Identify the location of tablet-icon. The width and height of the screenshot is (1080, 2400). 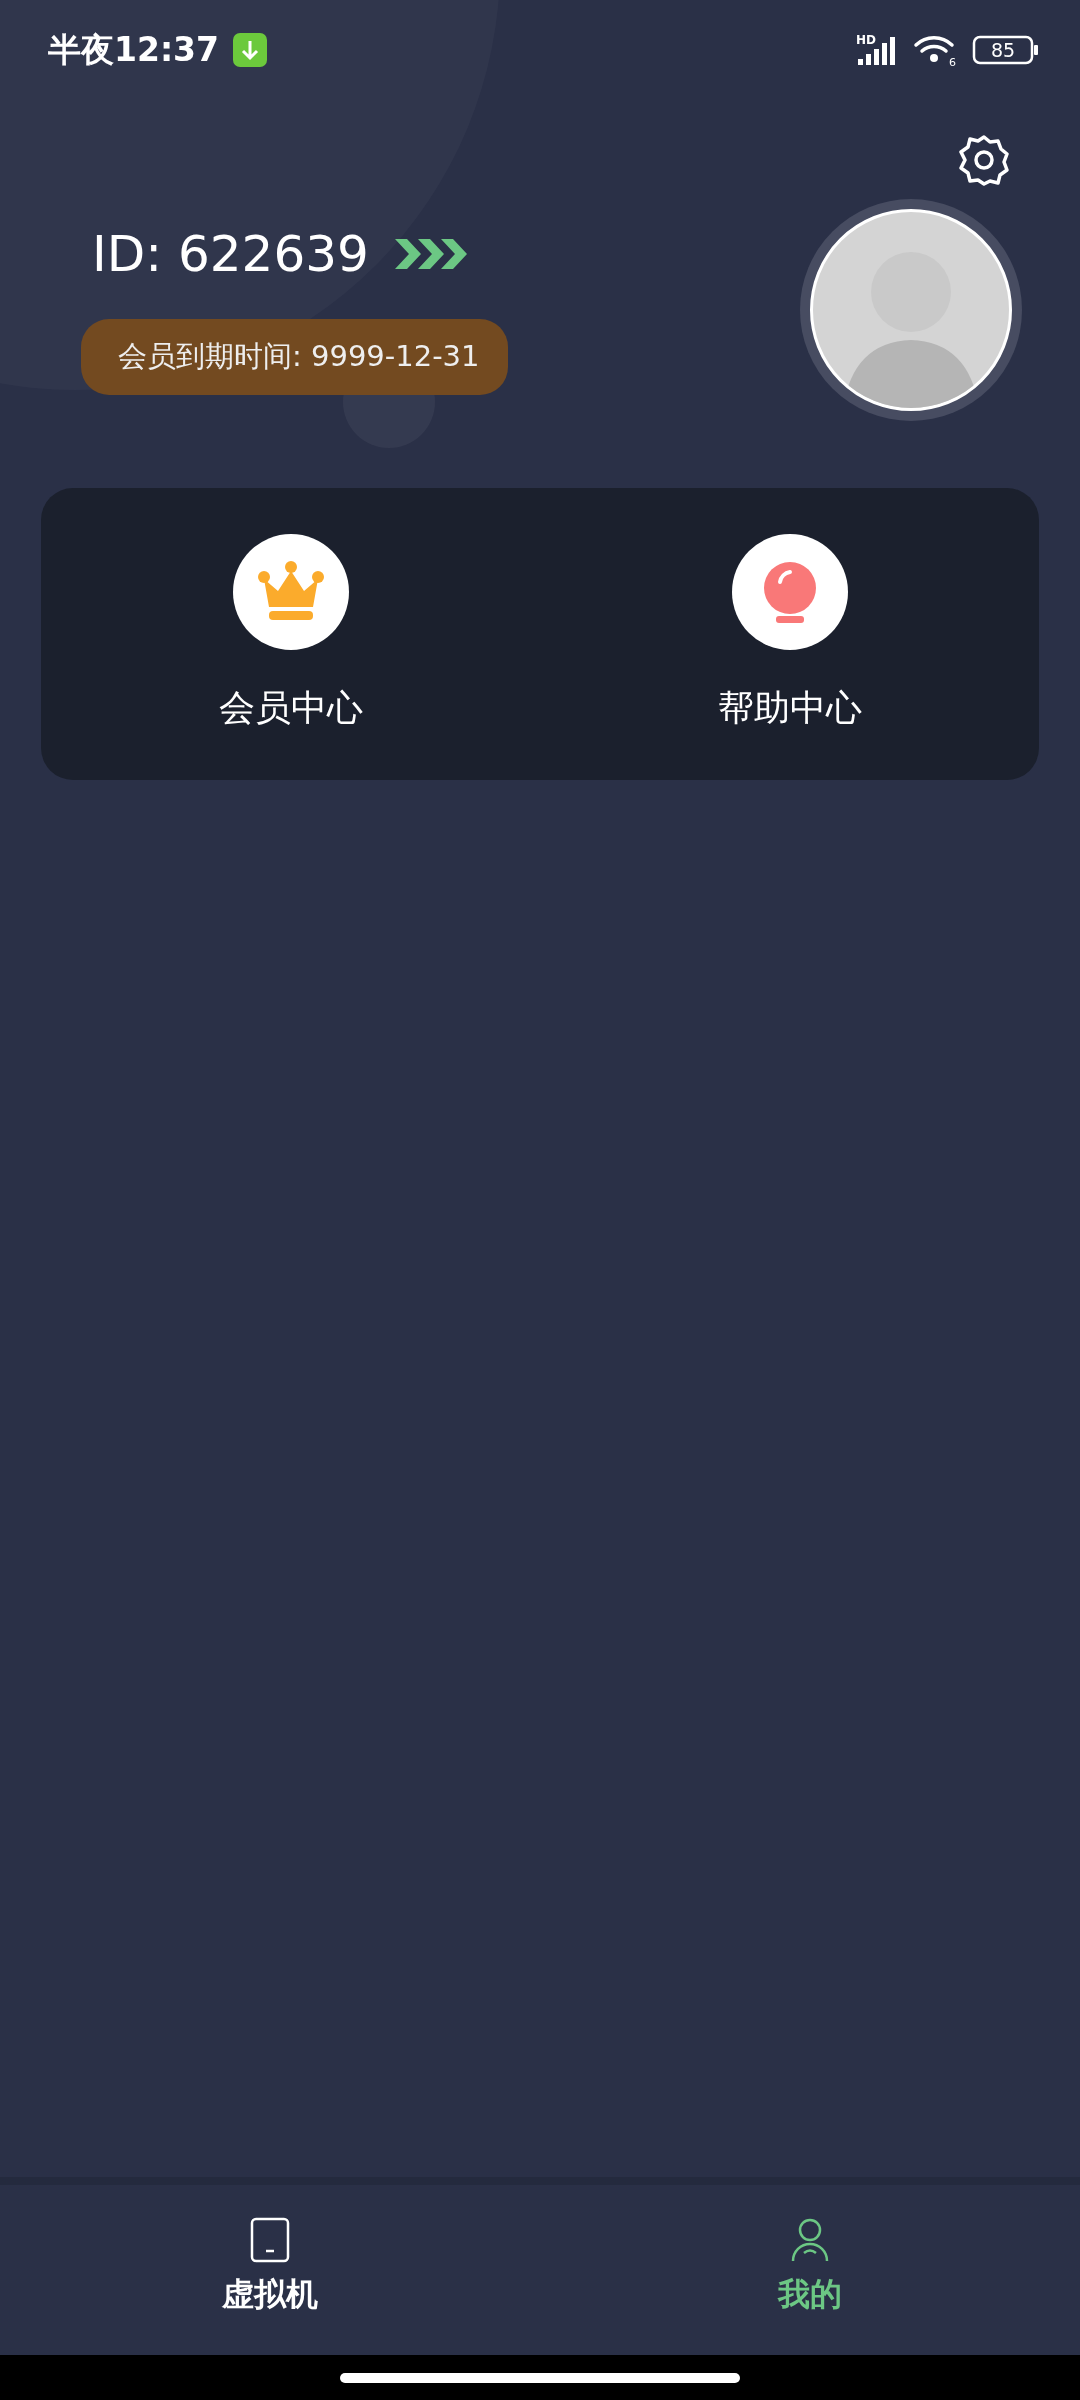
(270, 2240).